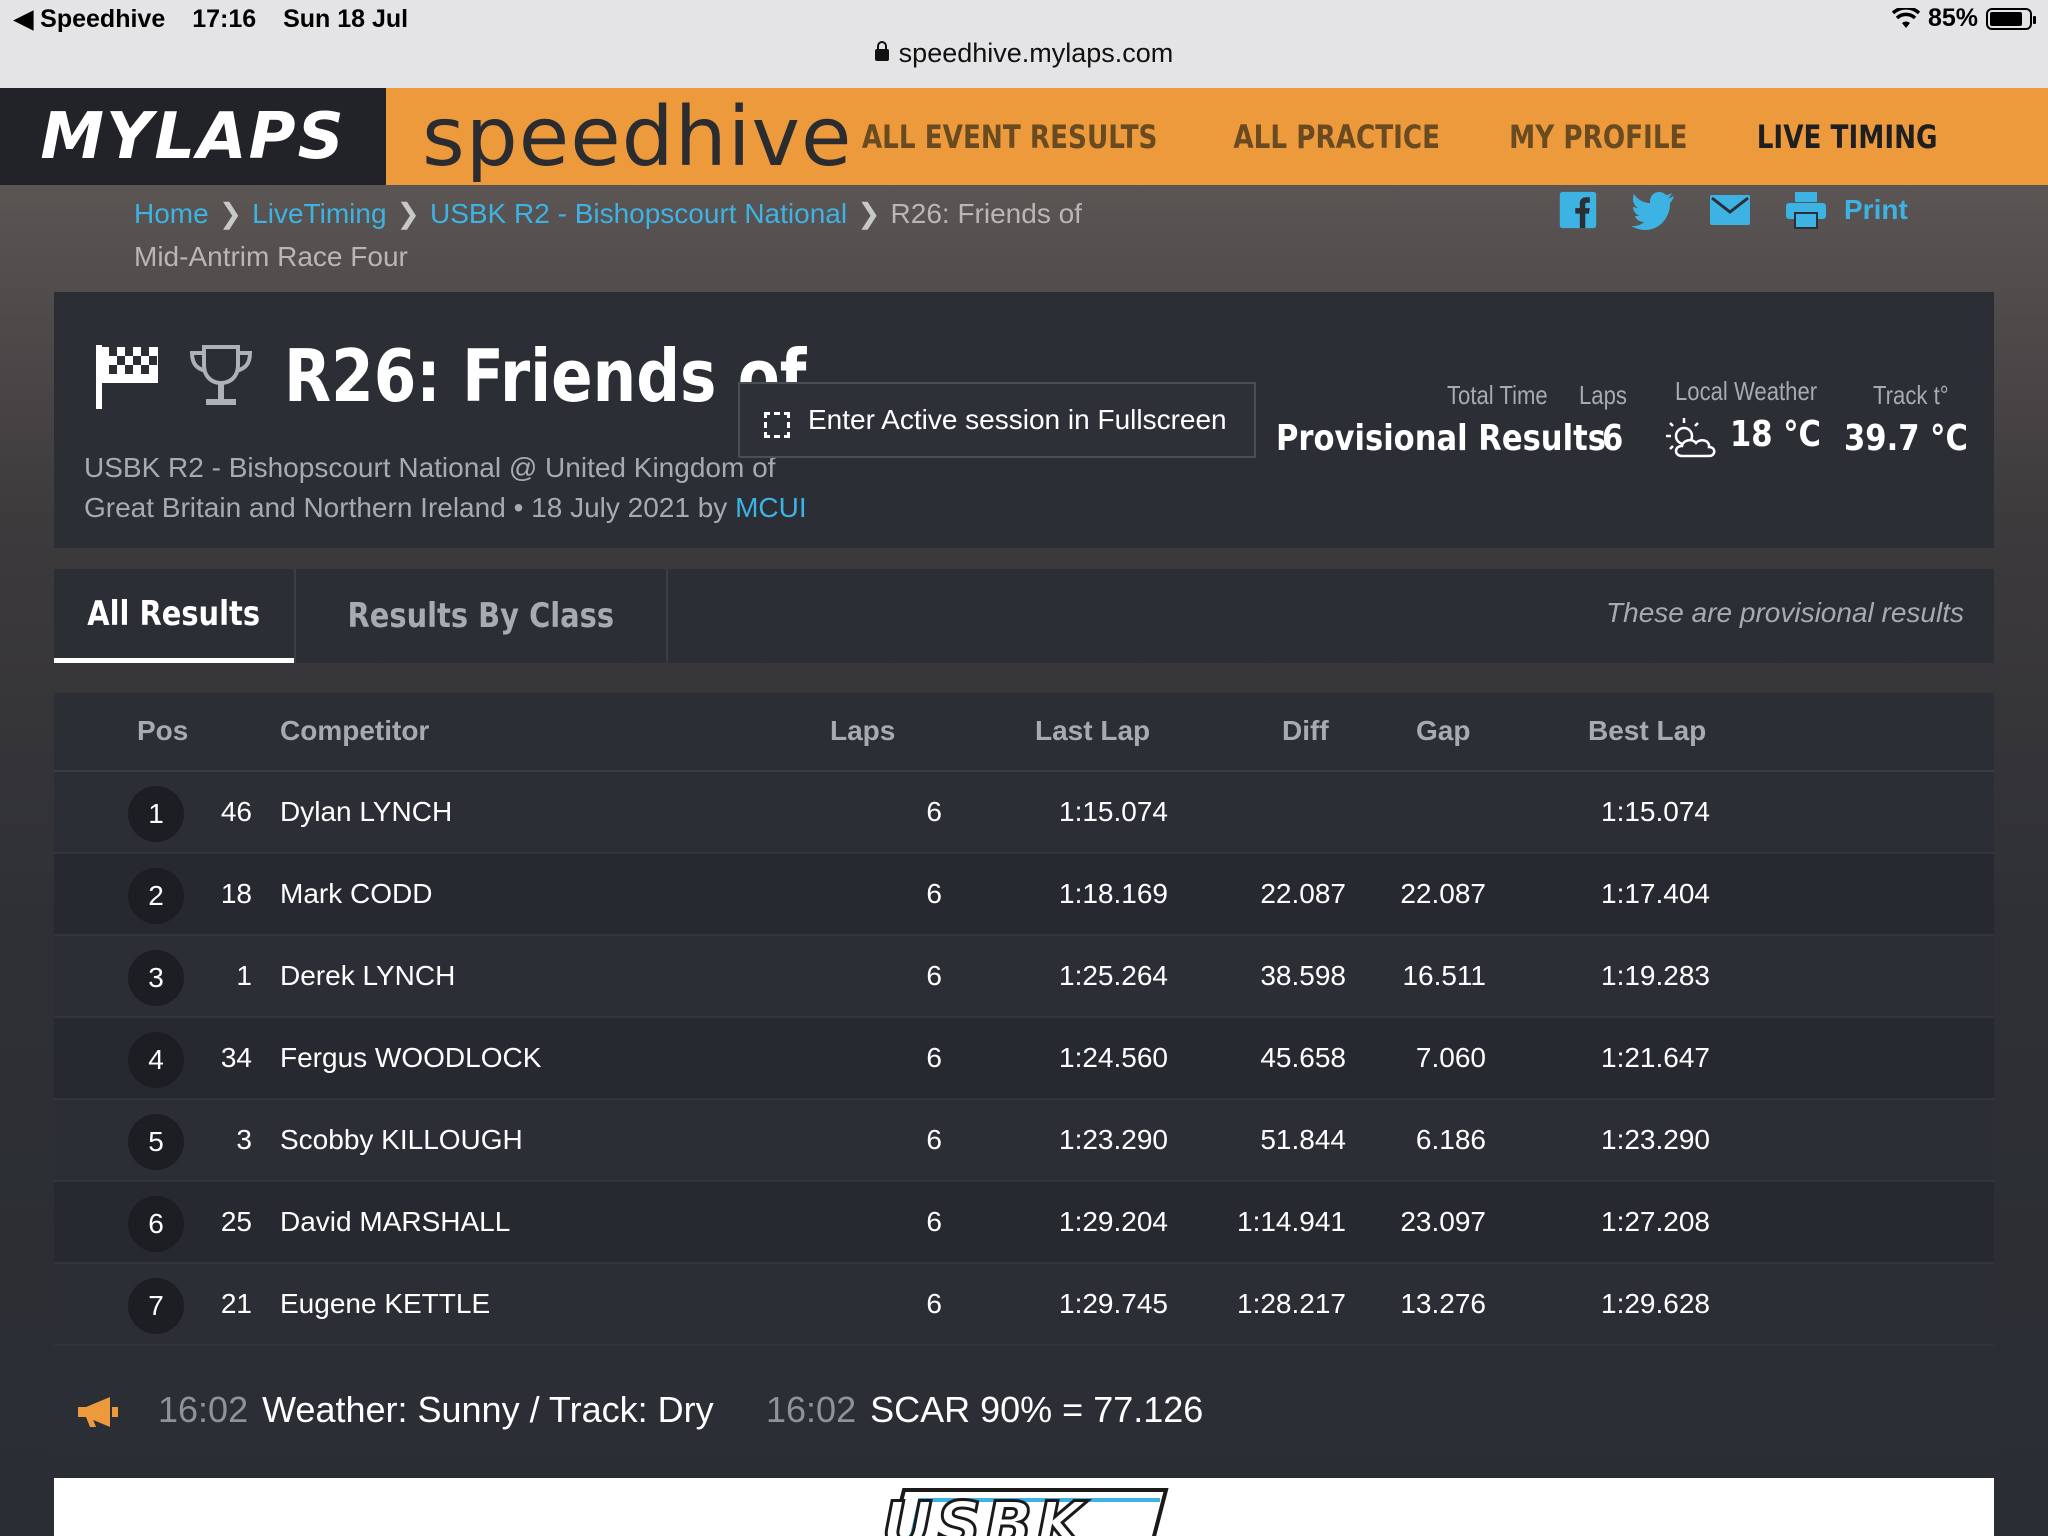 This screenshot has height=1536, width=2048. I want to click on gap: 23.097, so click(1443, 1221).